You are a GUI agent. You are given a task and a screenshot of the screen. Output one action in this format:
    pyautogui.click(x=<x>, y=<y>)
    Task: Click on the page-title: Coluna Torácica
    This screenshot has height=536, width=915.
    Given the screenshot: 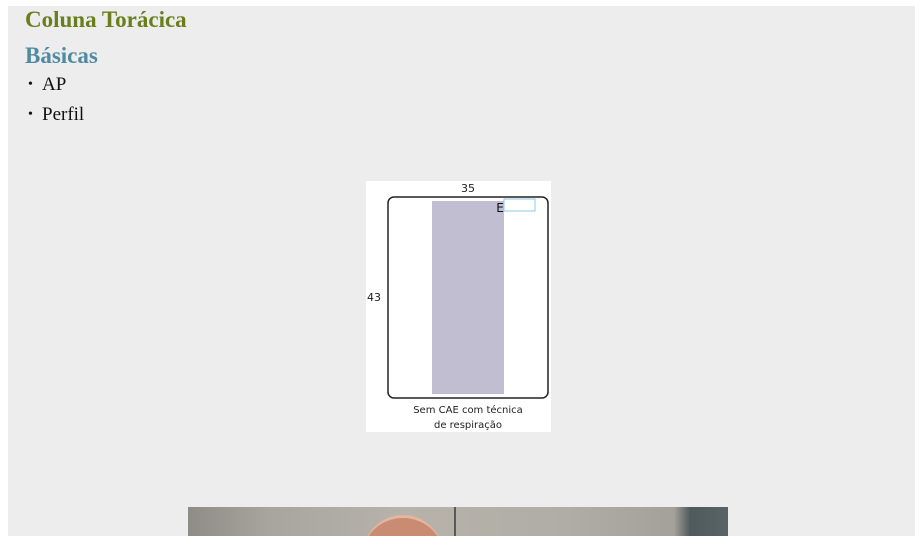 What is the action you would take?
    pyautogui.click(x=106, y=19)
    